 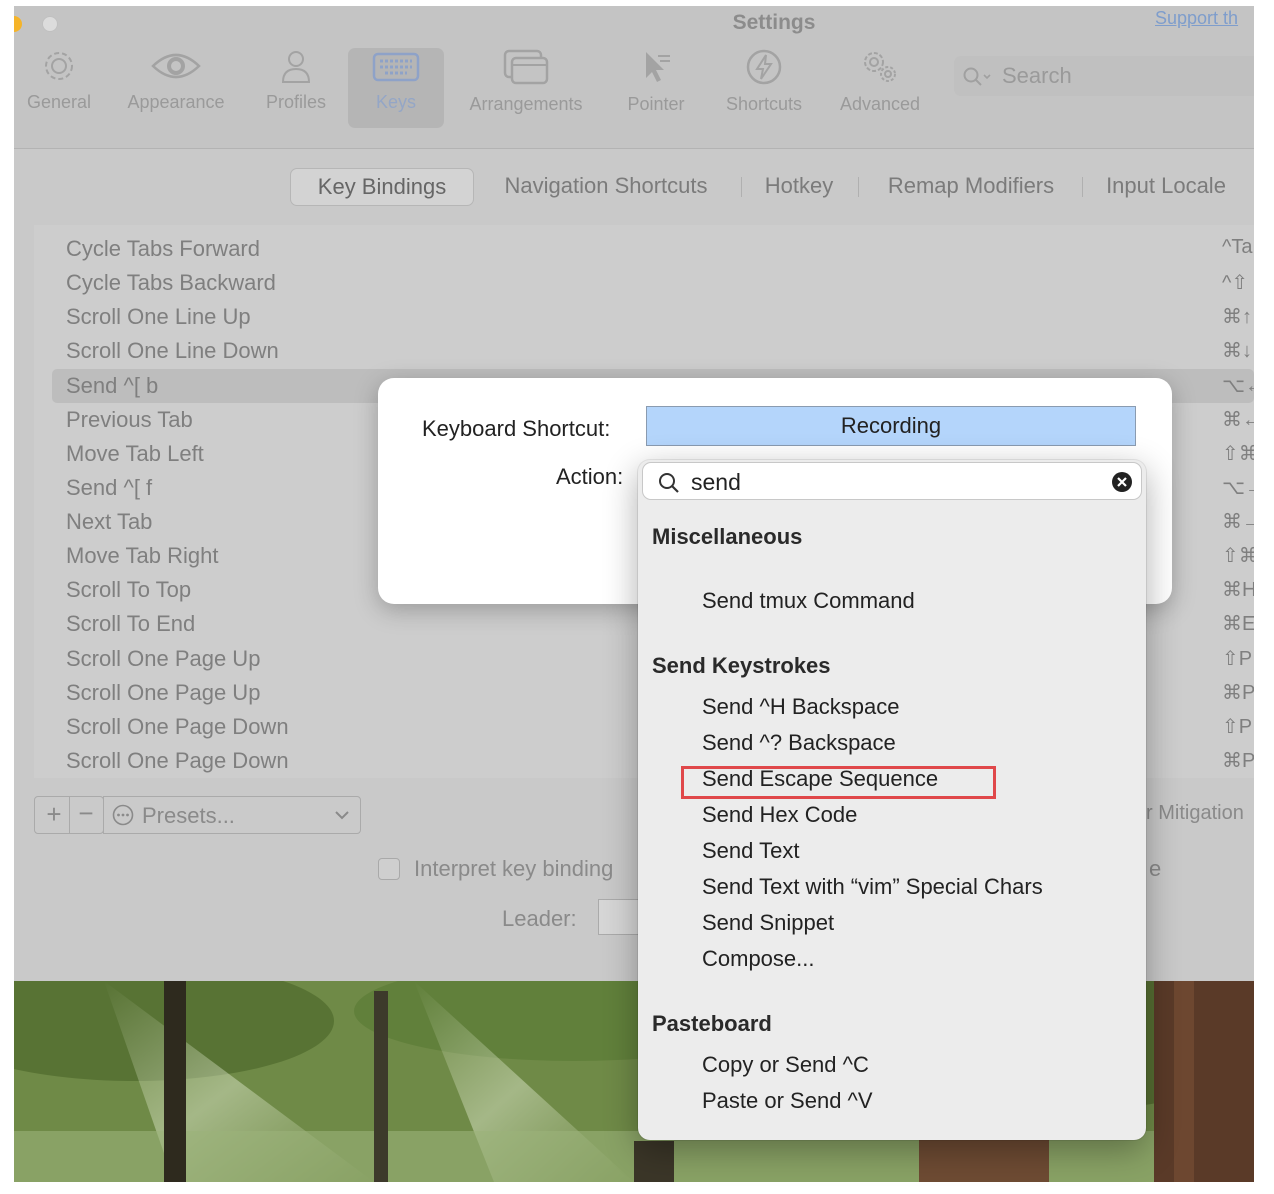 I want to click on chevron-down-icon, so click(x=342, y=815).